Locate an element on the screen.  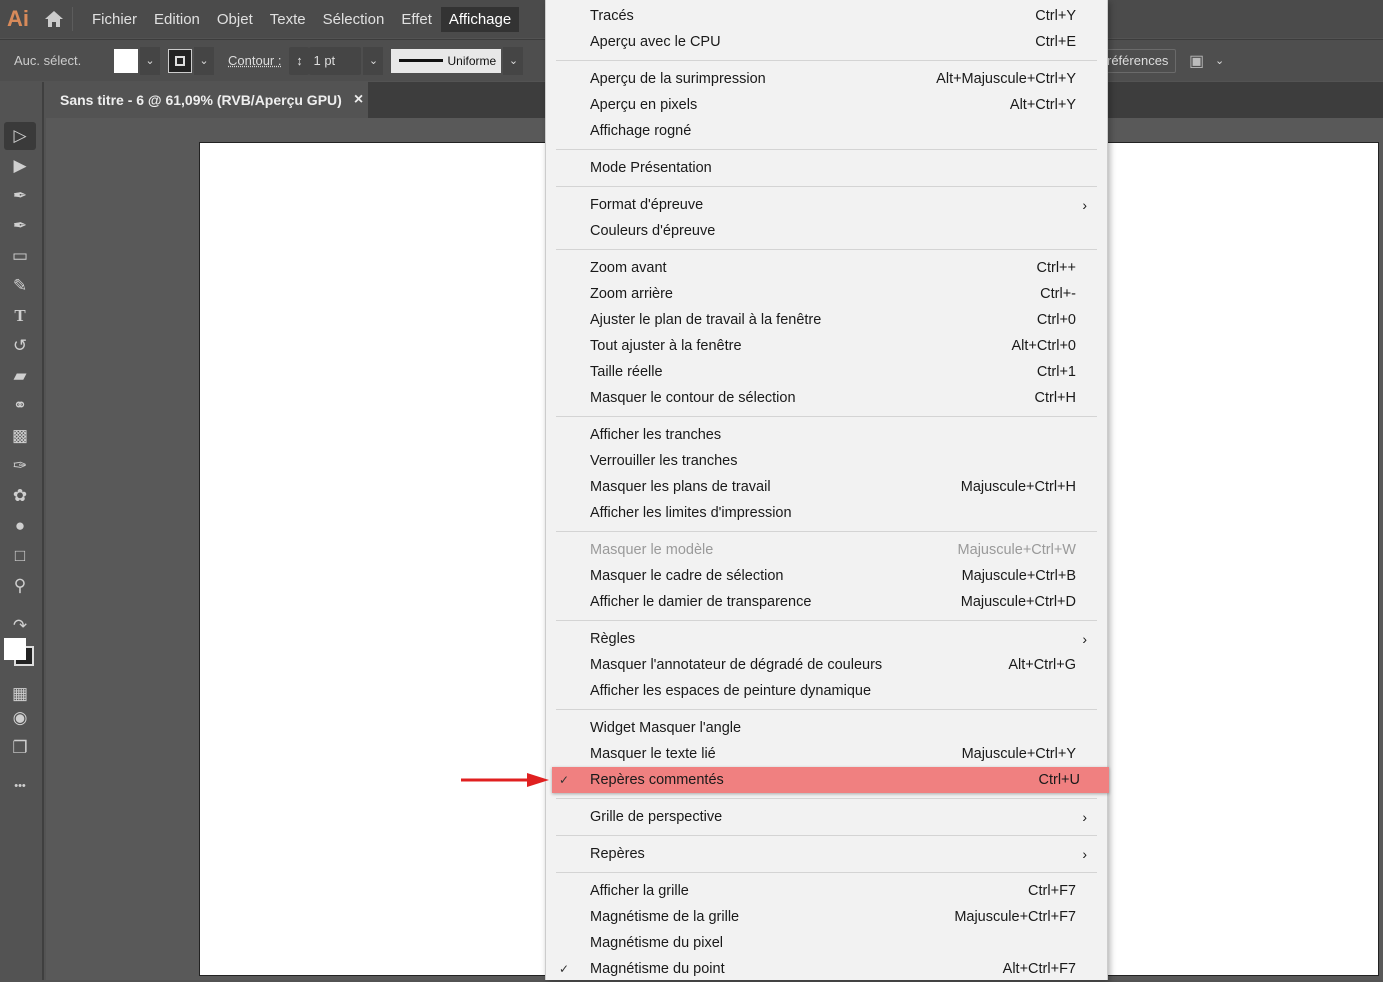
menu-item-shortcut: Ctrl+E is located at coordinates (1055, 42).